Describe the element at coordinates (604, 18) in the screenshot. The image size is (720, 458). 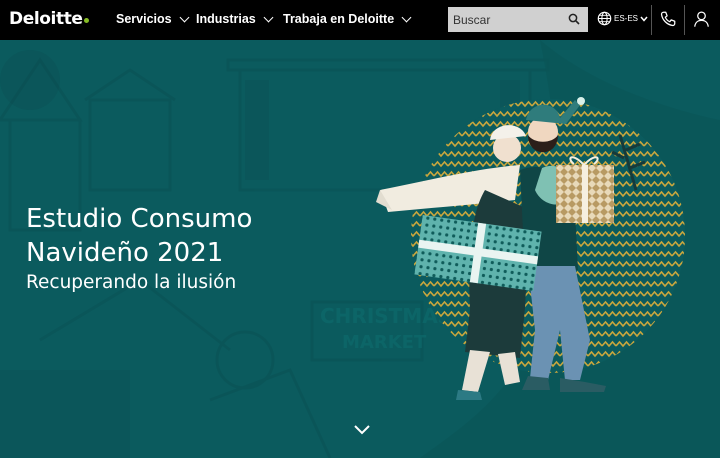
I see `globe-icon` at that location.